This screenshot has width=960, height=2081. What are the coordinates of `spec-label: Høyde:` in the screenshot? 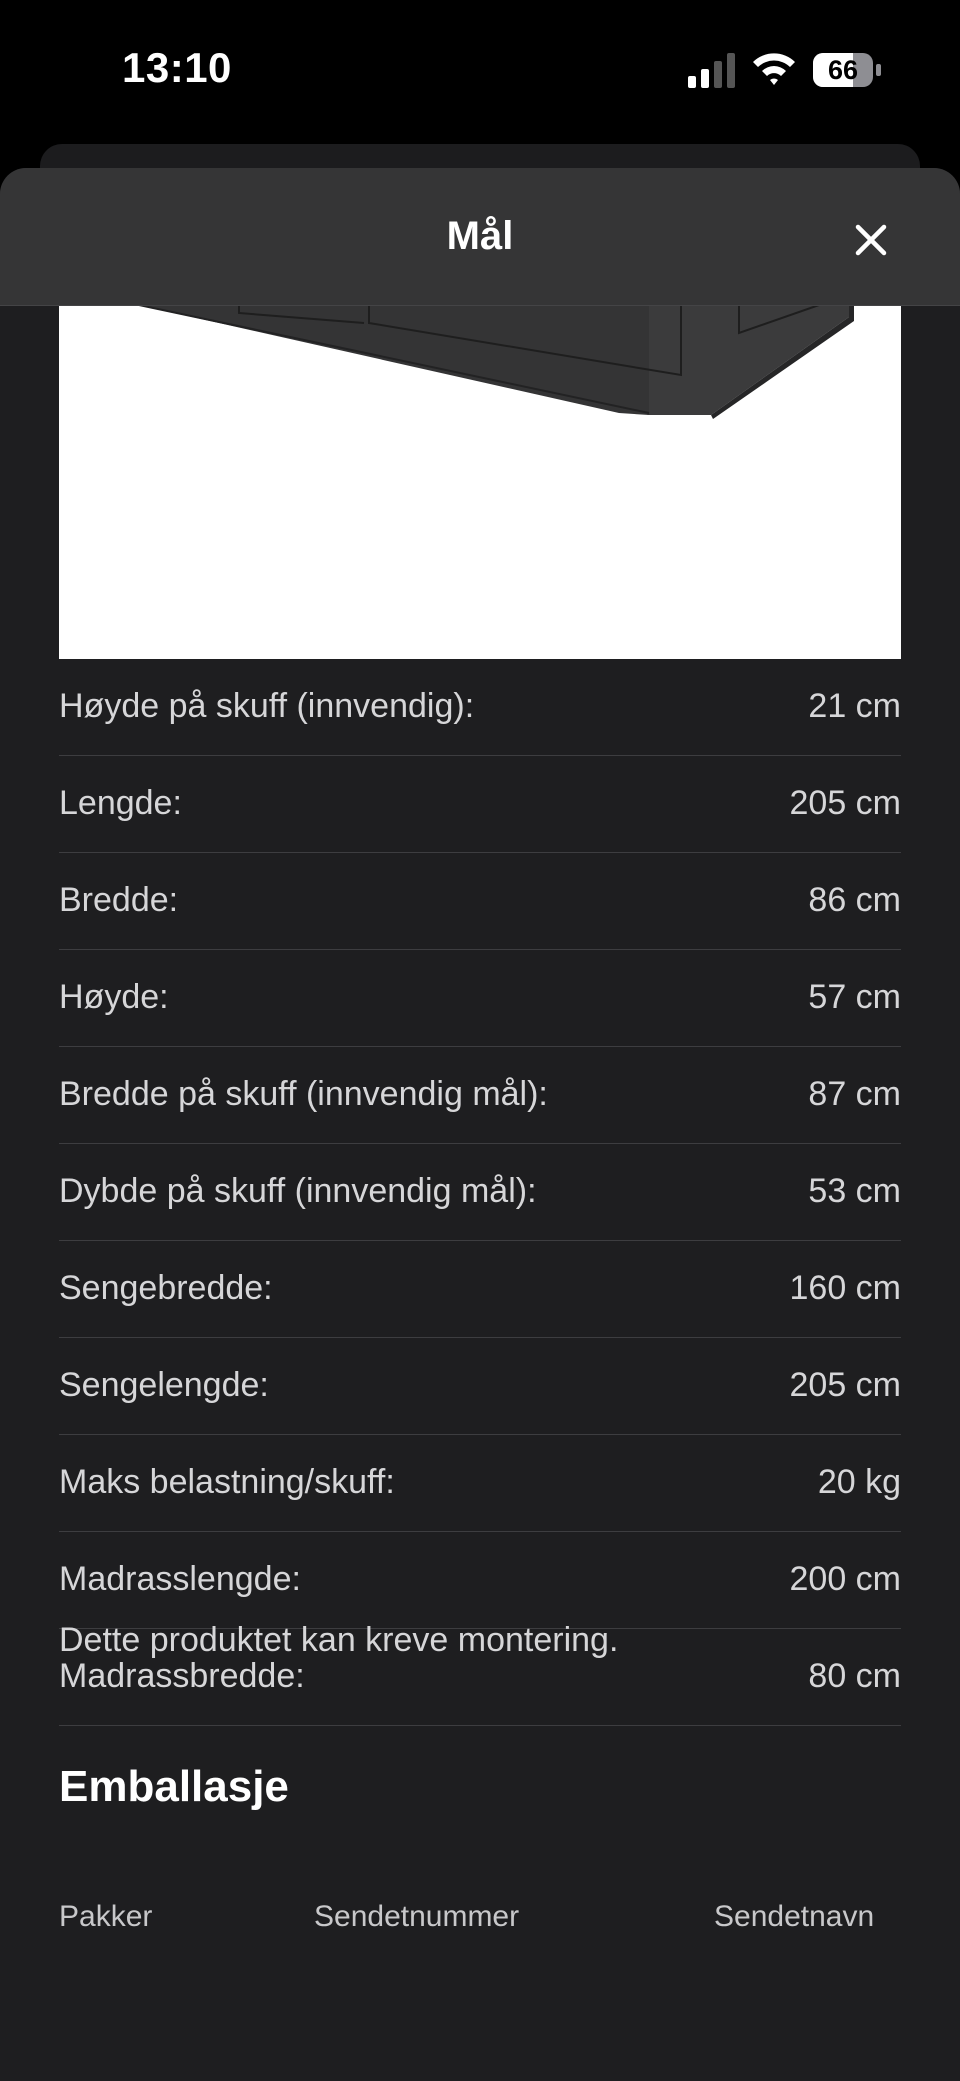 It's located at (114, 997).